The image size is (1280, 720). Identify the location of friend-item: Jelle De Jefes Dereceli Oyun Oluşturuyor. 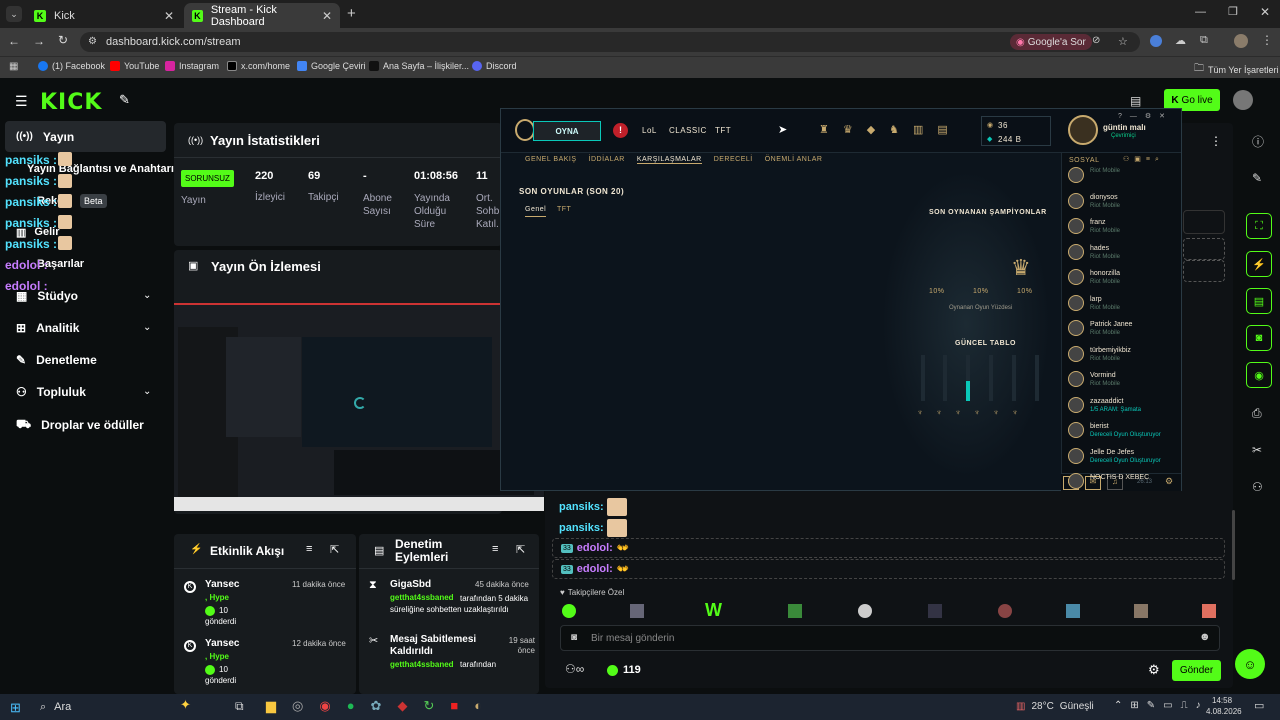
(1114, 456).